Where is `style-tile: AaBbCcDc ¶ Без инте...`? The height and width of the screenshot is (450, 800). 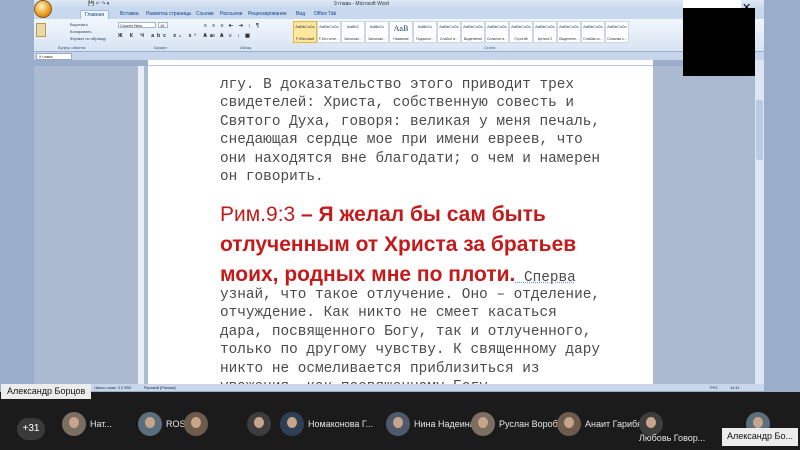 style-tile: AaBbCcDc ¶ Без инте... is located at coordinates (329, 32).